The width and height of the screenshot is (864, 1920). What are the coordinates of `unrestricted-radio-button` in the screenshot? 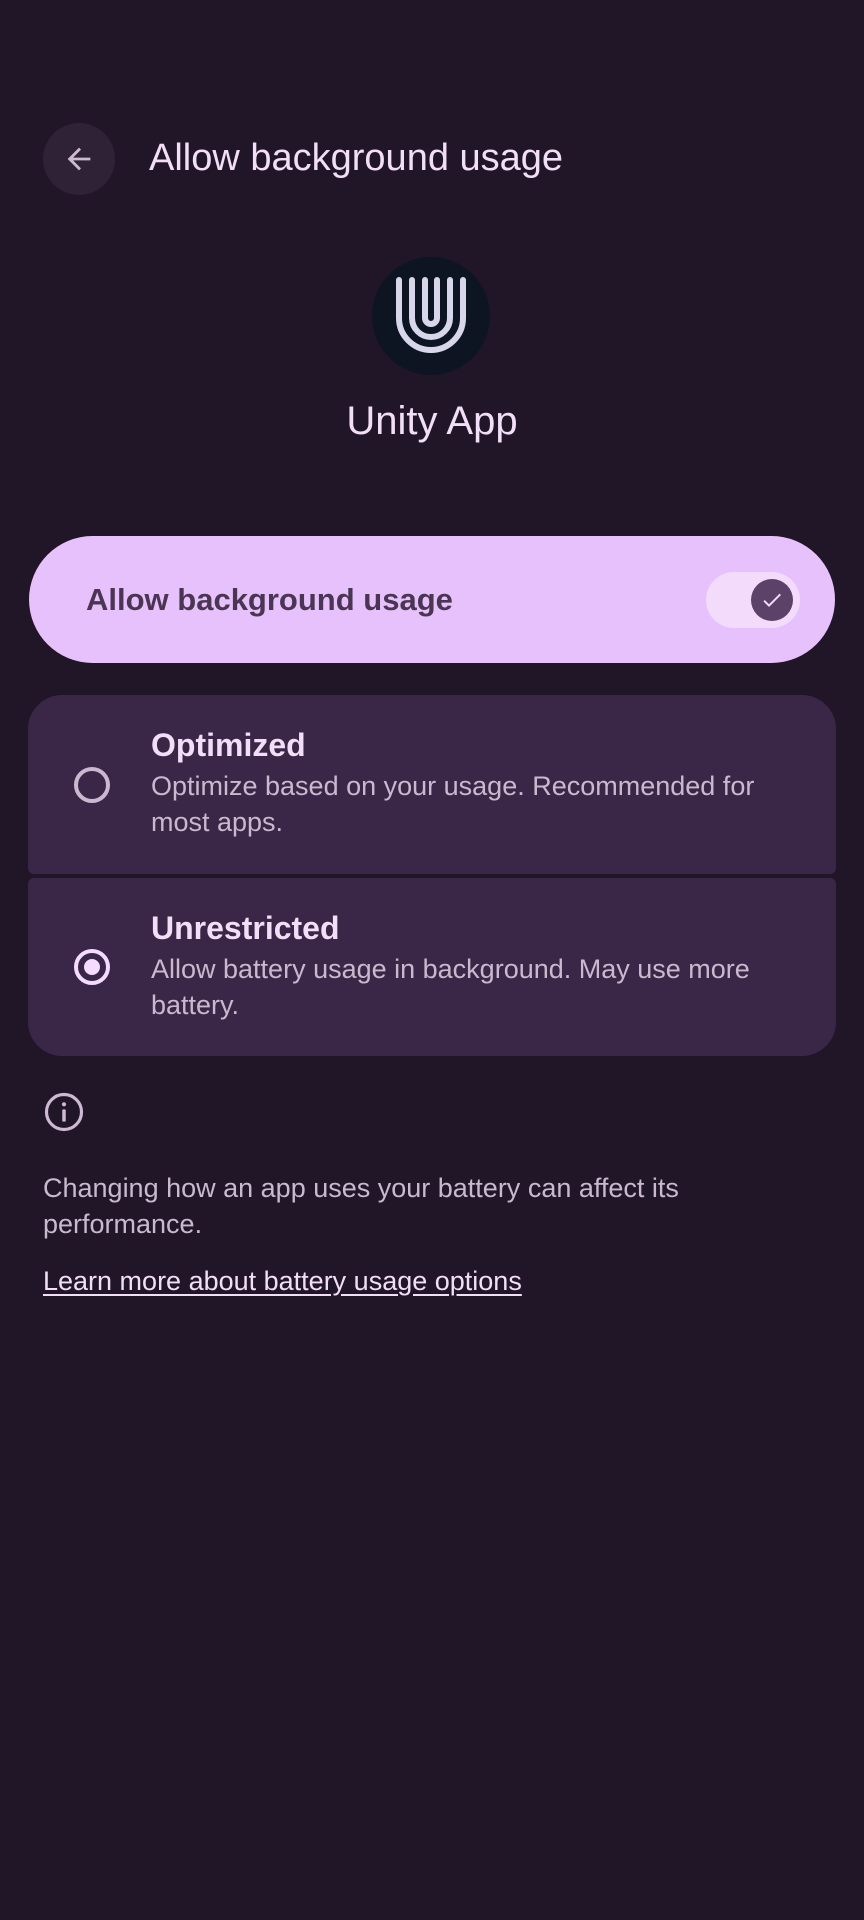 It's located at (92, 967).